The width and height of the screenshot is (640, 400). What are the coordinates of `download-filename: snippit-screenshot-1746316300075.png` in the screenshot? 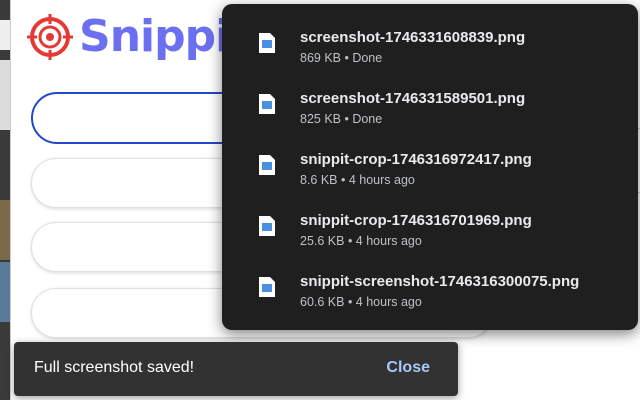 It's located at (440, 281).